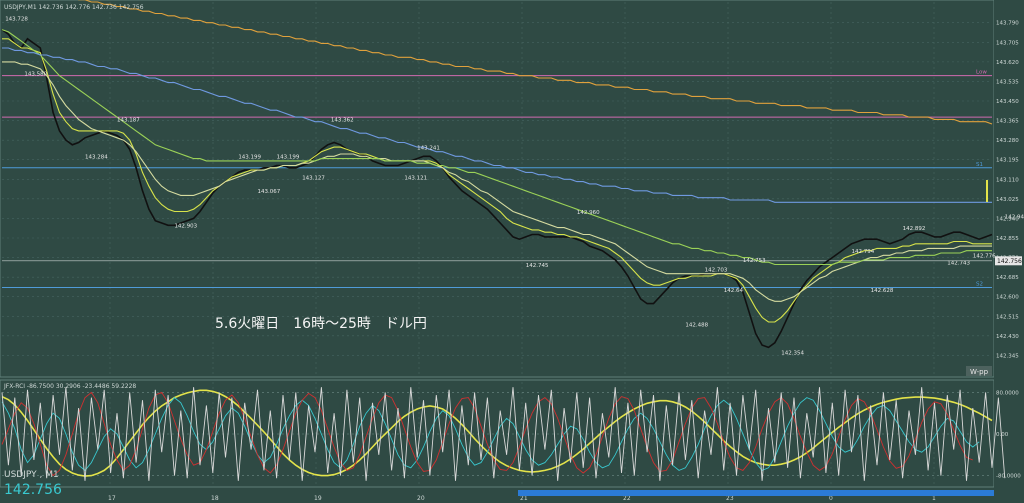 The width and height of the screenshot is (1024, 503). What do you see at coordinates (1007, 219) in the screenshot?
I see `price-tick-label: 142.940` at bounding box center [1007, 219].